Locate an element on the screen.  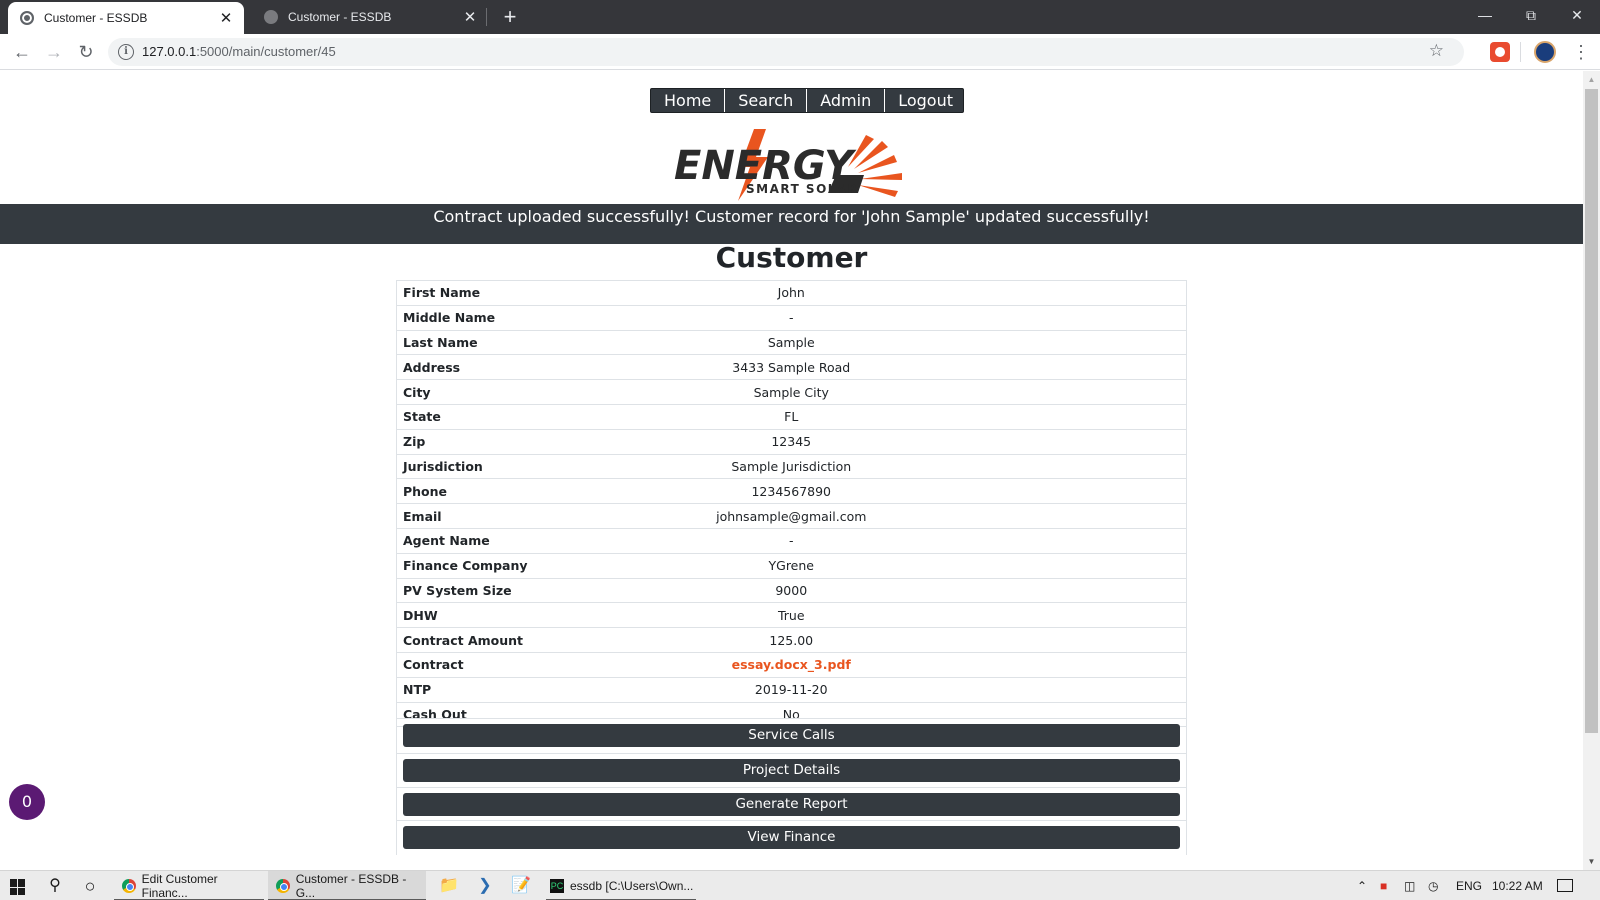
field-label: Jurisdiction is located at coordinates (526, 466).